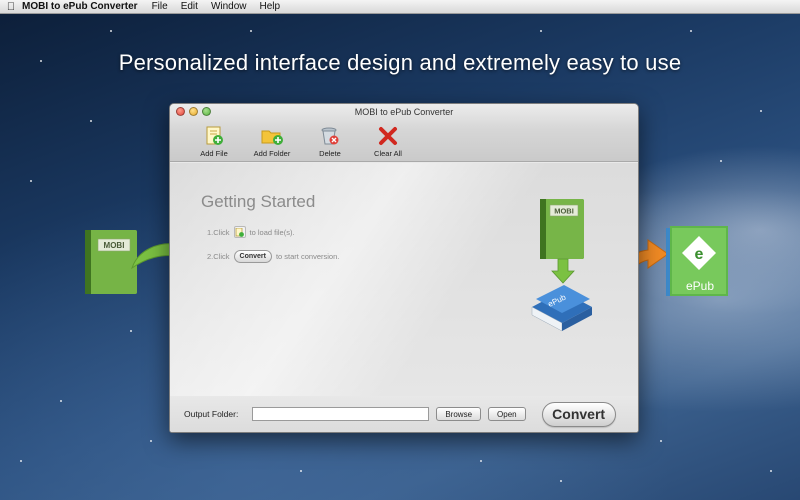 The image size is (800, 500). What do you see at coordinates (239, 232) in the screenshot?
I see `add-file-mini-icon` at bounding box center [239, 232].